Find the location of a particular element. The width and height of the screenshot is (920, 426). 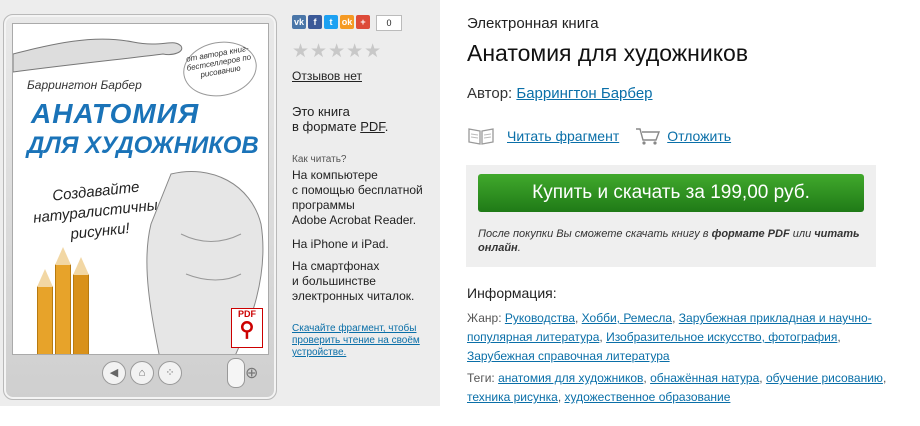

plus-share-icon: + is located at coordinates (363, 22).